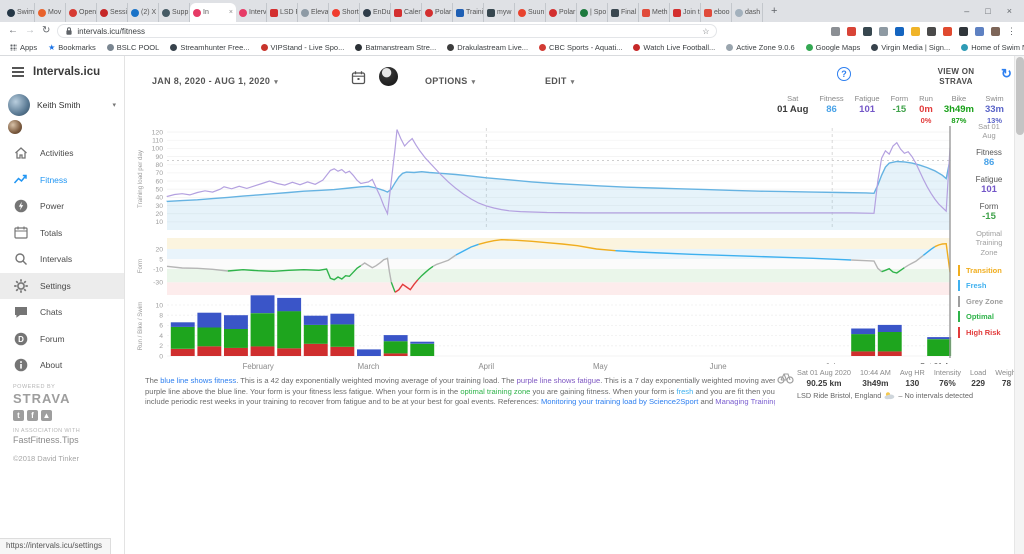 This screenshot has width=1024, height=554. Describe the element at coordinates (62, 365) in the screenshot. I see `sidebar-item-about: About` at that location.